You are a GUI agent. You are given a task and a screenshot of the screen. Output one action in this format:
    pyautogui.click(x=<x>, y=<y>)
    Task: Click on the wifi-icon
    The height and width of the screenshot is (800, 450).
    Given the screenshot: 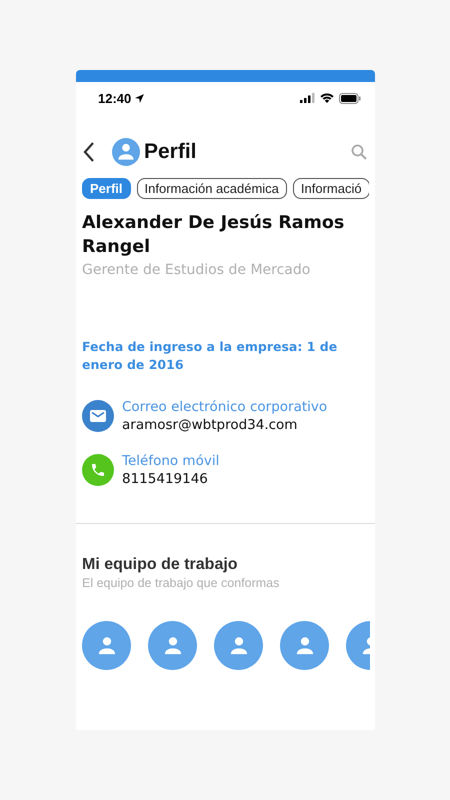 What is the action you would take?
    pyautogui.click(x=327, y=98)
    